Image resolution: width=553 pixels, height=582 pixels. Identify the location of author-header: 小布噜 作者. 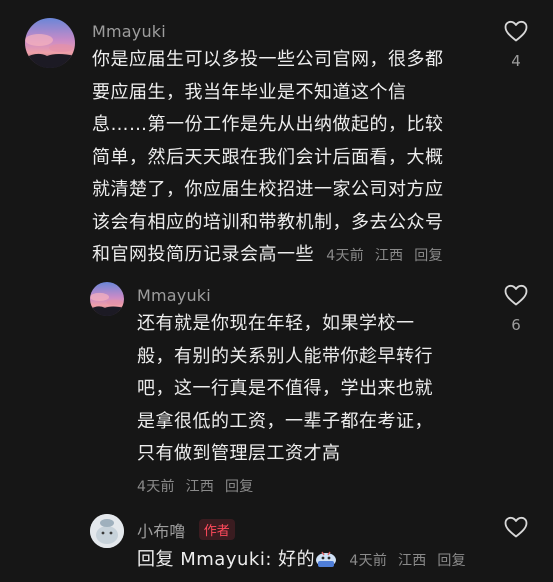
(186, 530).